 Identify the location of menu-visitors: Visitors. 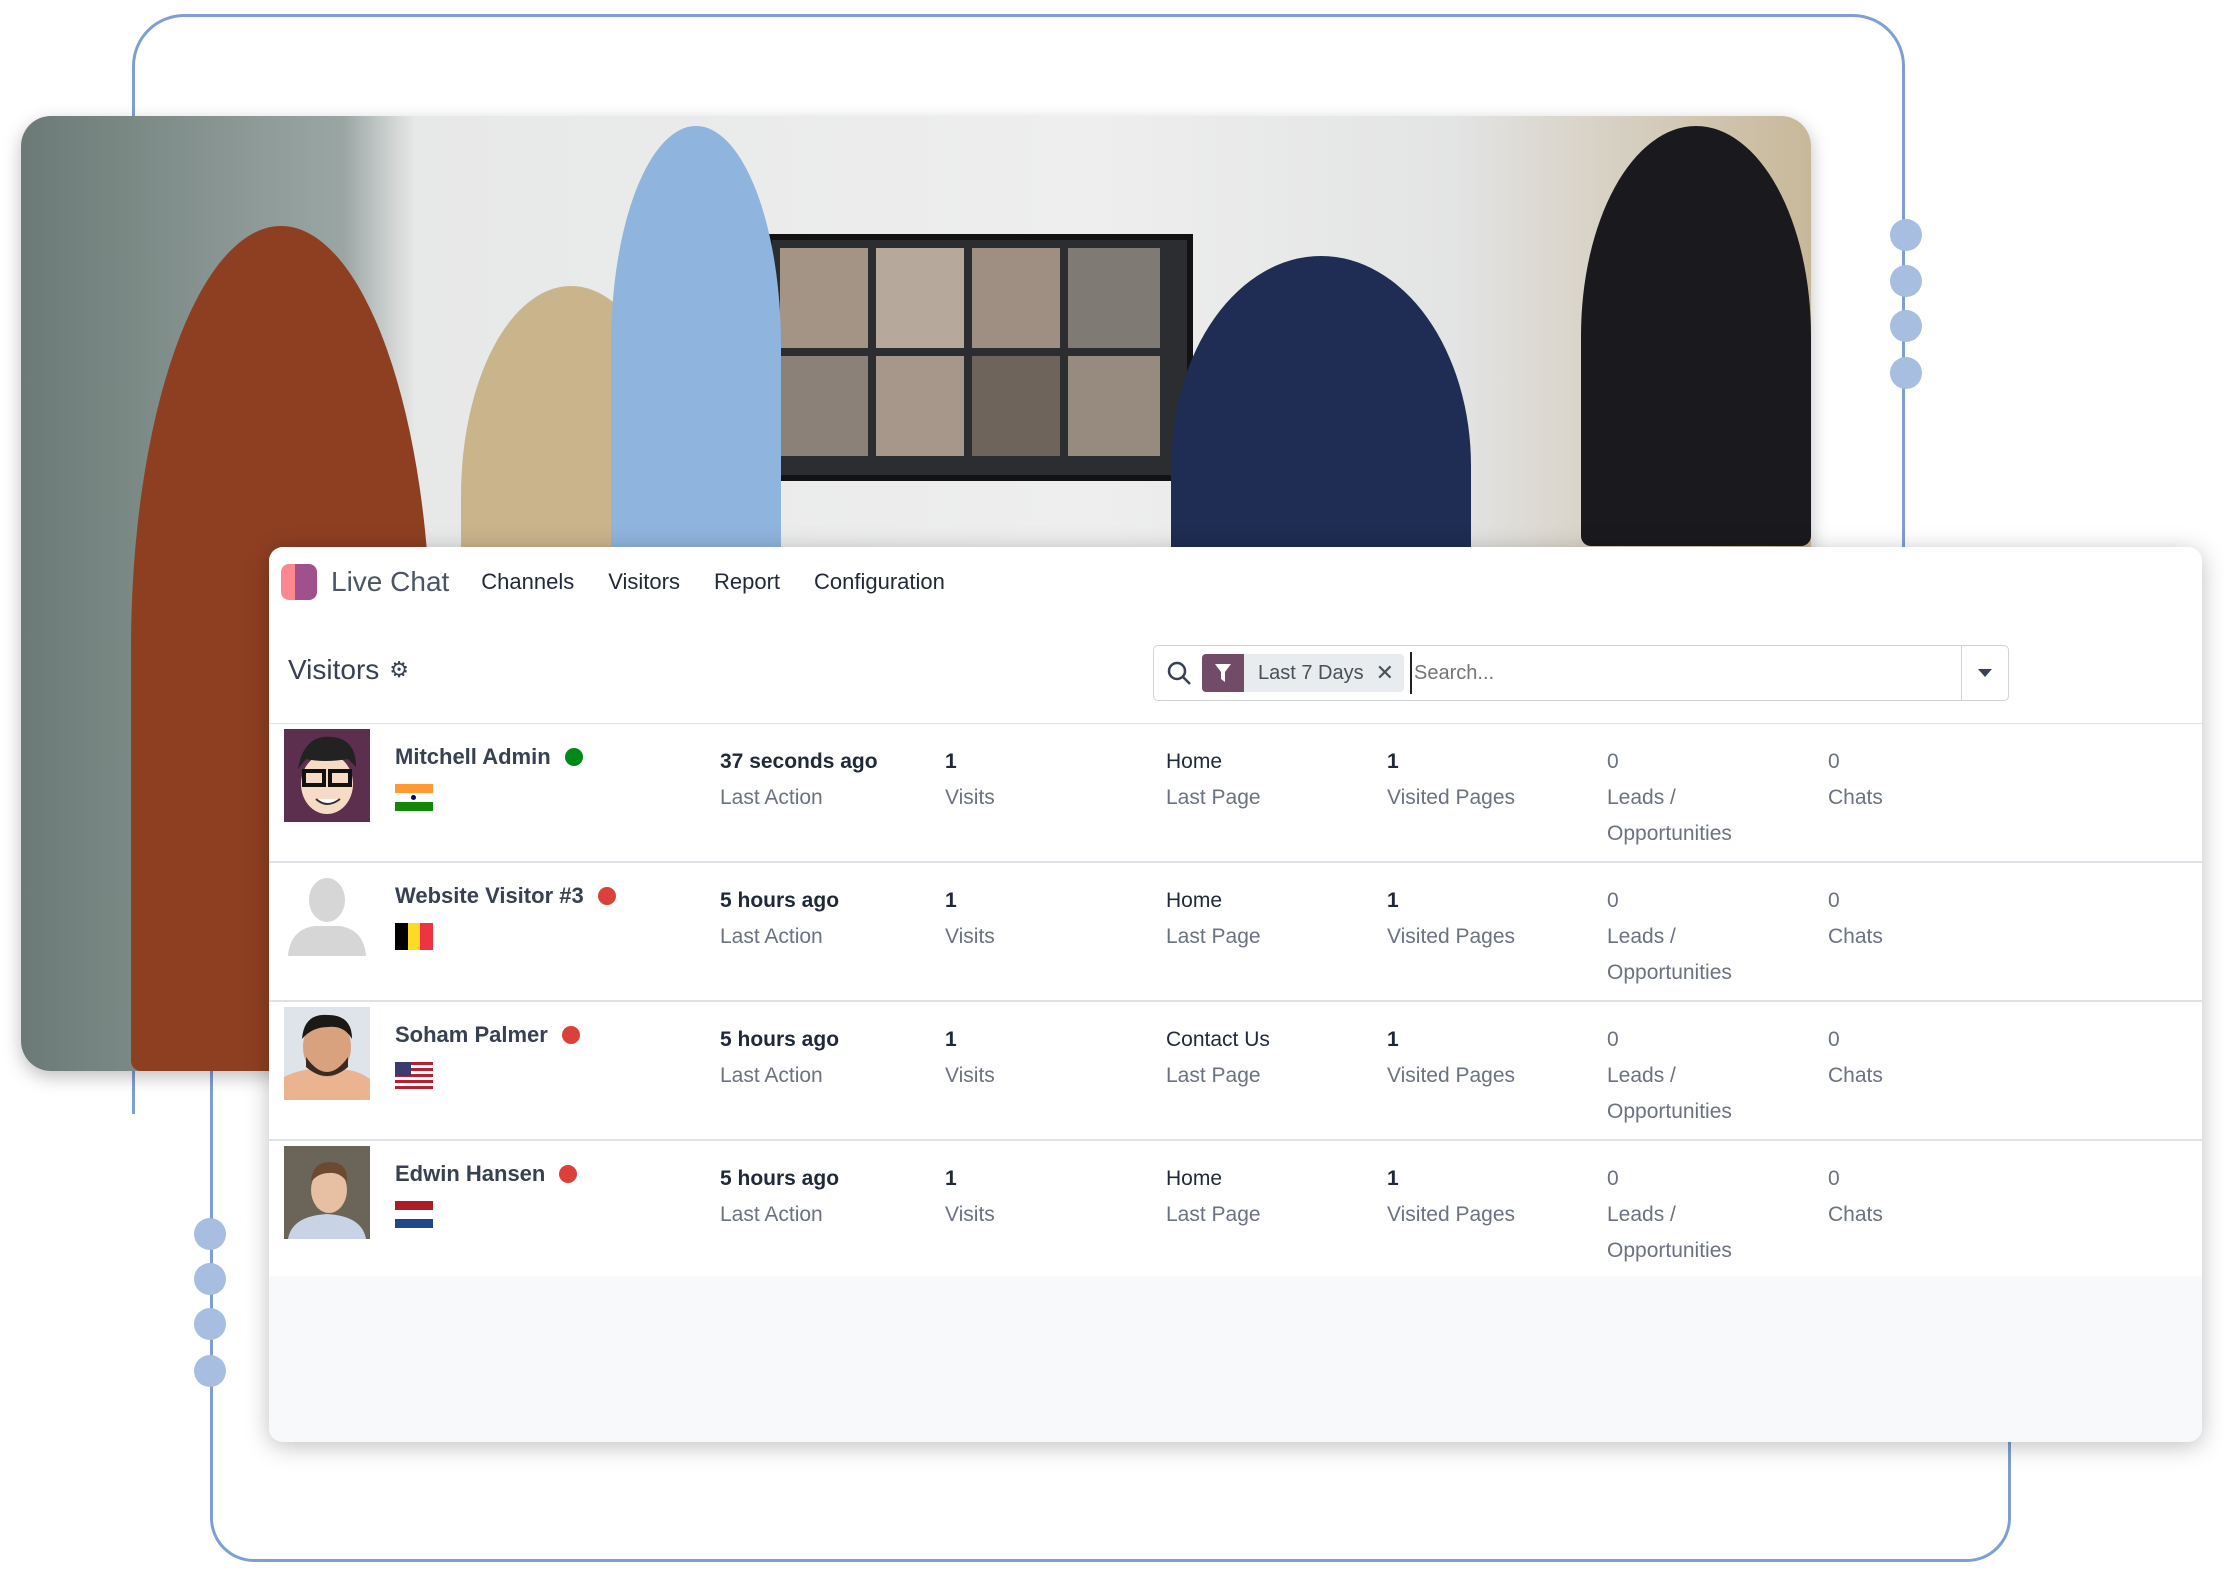
(644, 582).